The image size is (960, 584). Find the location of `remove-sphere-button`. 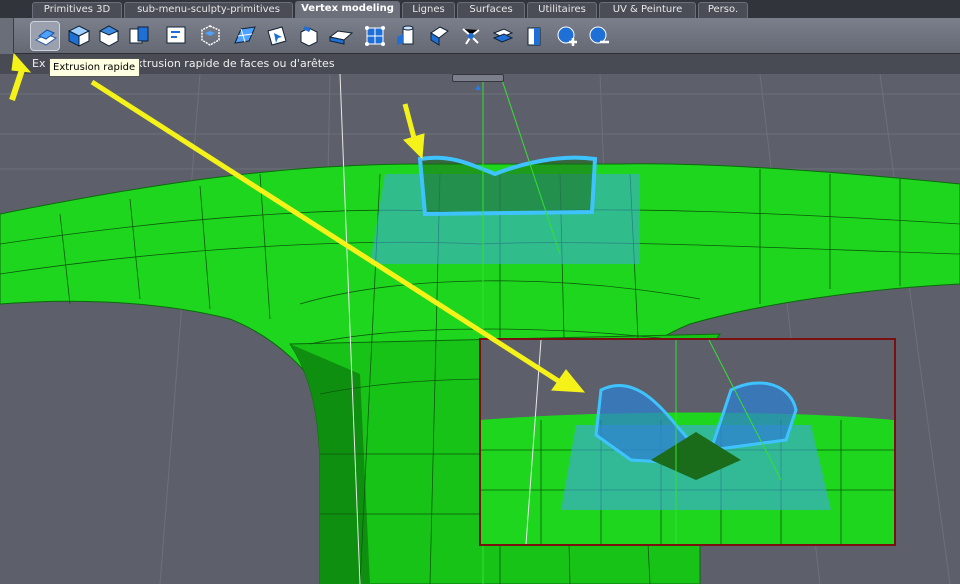

remove-sphere-button is located at coordinates (599, 36).